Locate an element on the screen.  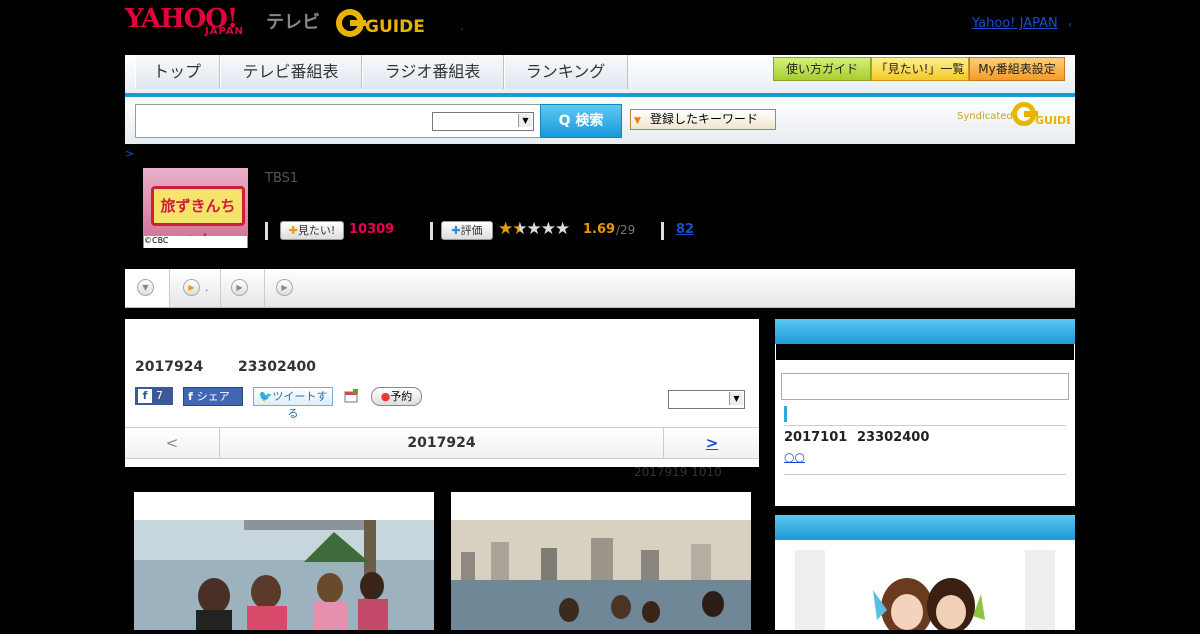
date-pager: < 2017924 > is located at coordinates (442, 443).